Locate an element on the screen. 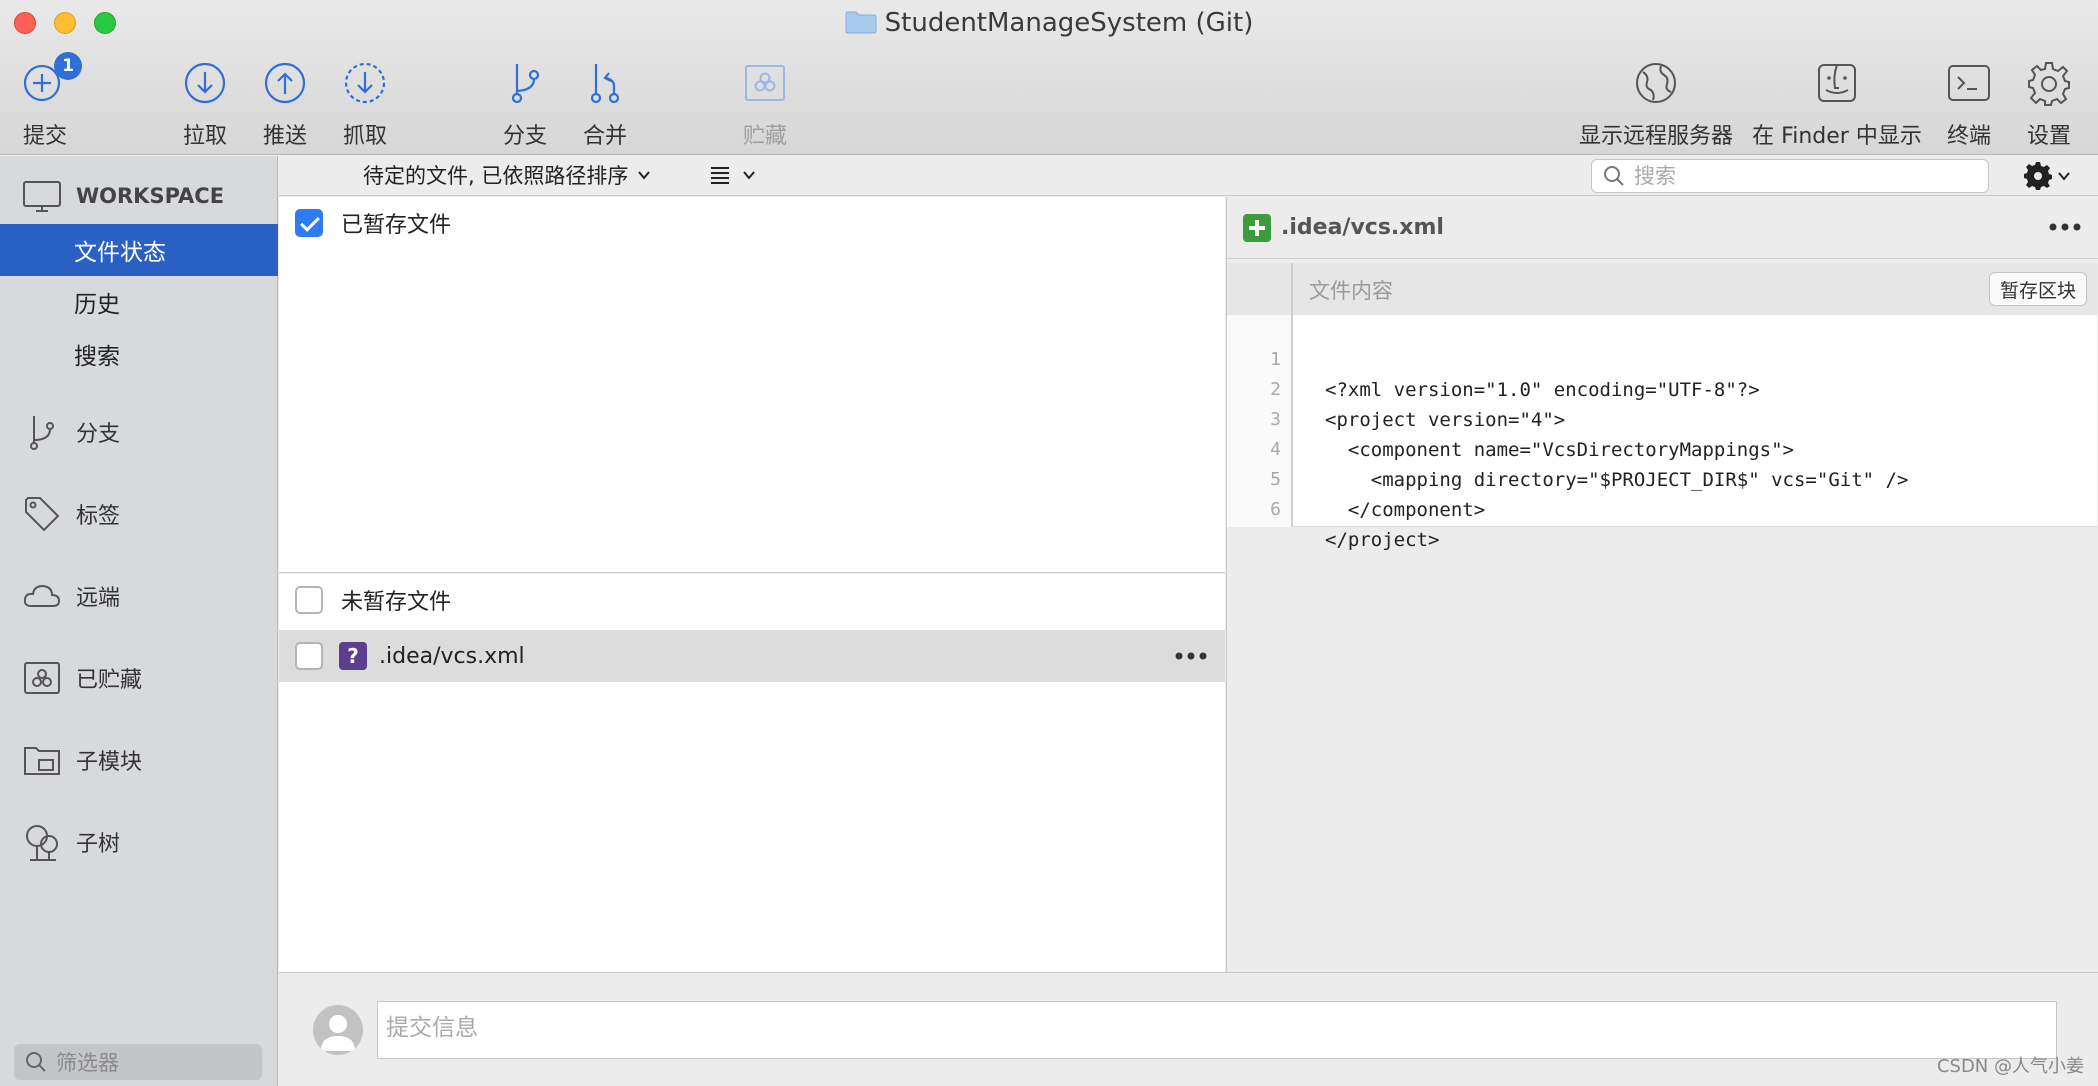 This screenshot has width=2098, height=1086. sidebar-item-remotes: 远端 is located at coordinates (139, 596).